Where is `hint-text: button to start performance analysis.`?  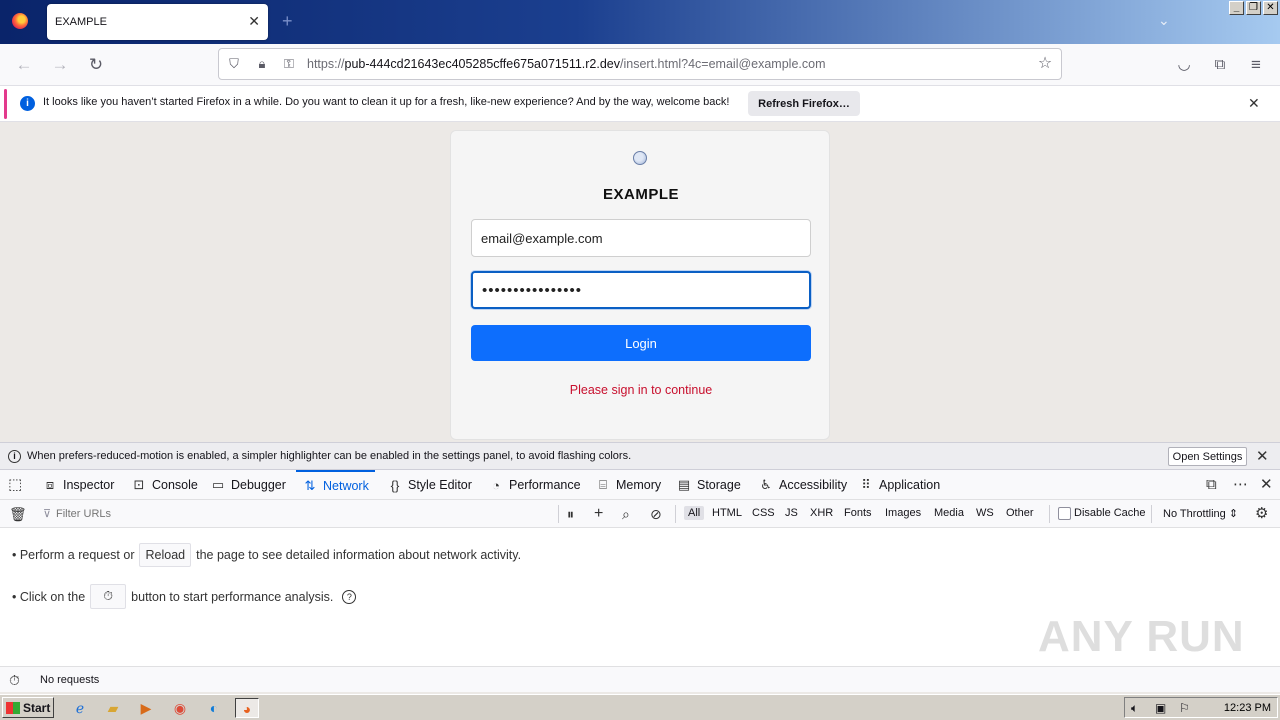 hint-text: button to start performance analysis. is located at coordinates (232, 596).